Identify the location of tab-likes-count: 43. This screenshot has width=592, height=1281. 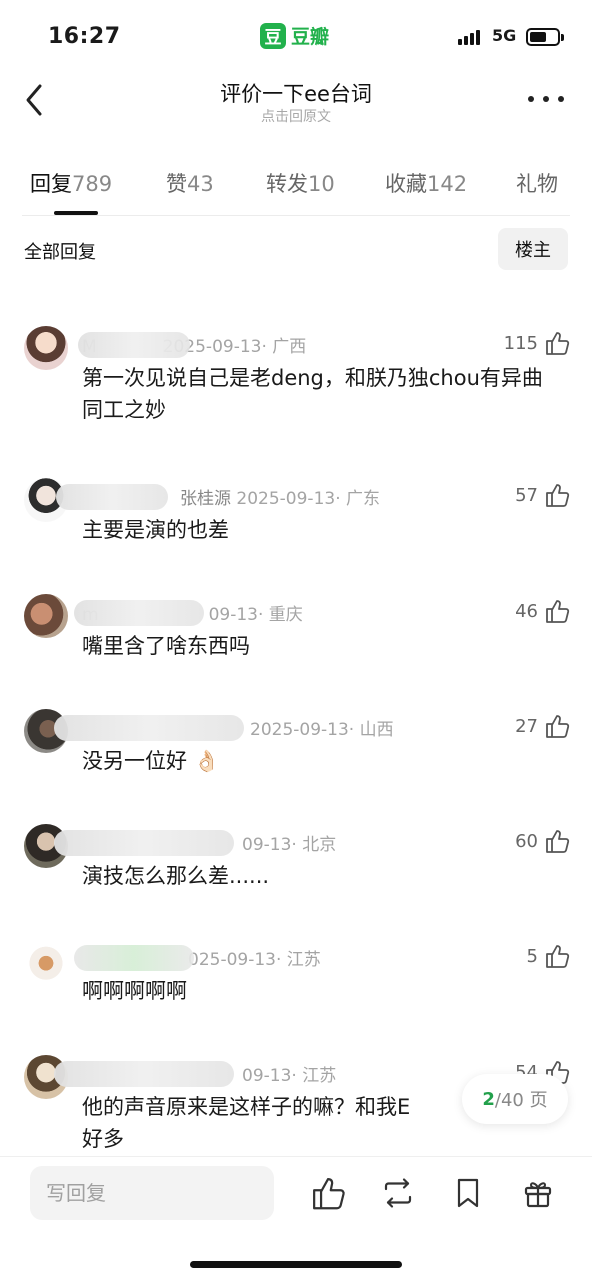
(200, 184).